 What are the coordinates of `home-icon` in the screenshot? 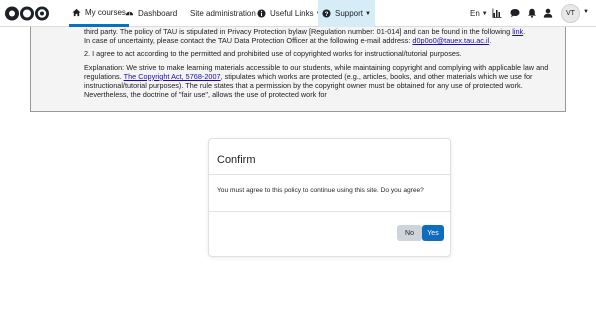 It's located at (76, 12).